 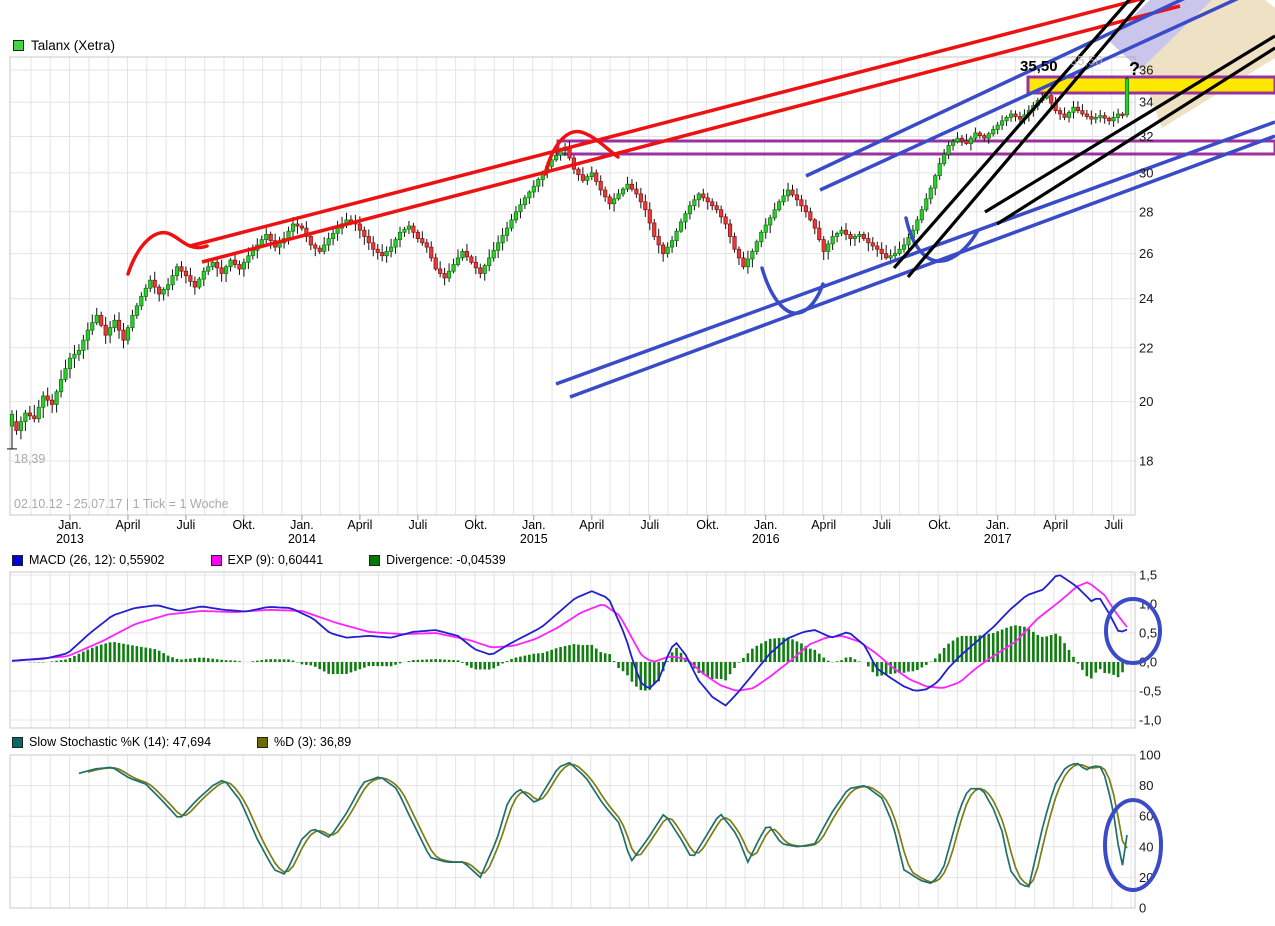 I want to click on macd-axis-tick-label: 1,5, so click(x=1148, y=575).